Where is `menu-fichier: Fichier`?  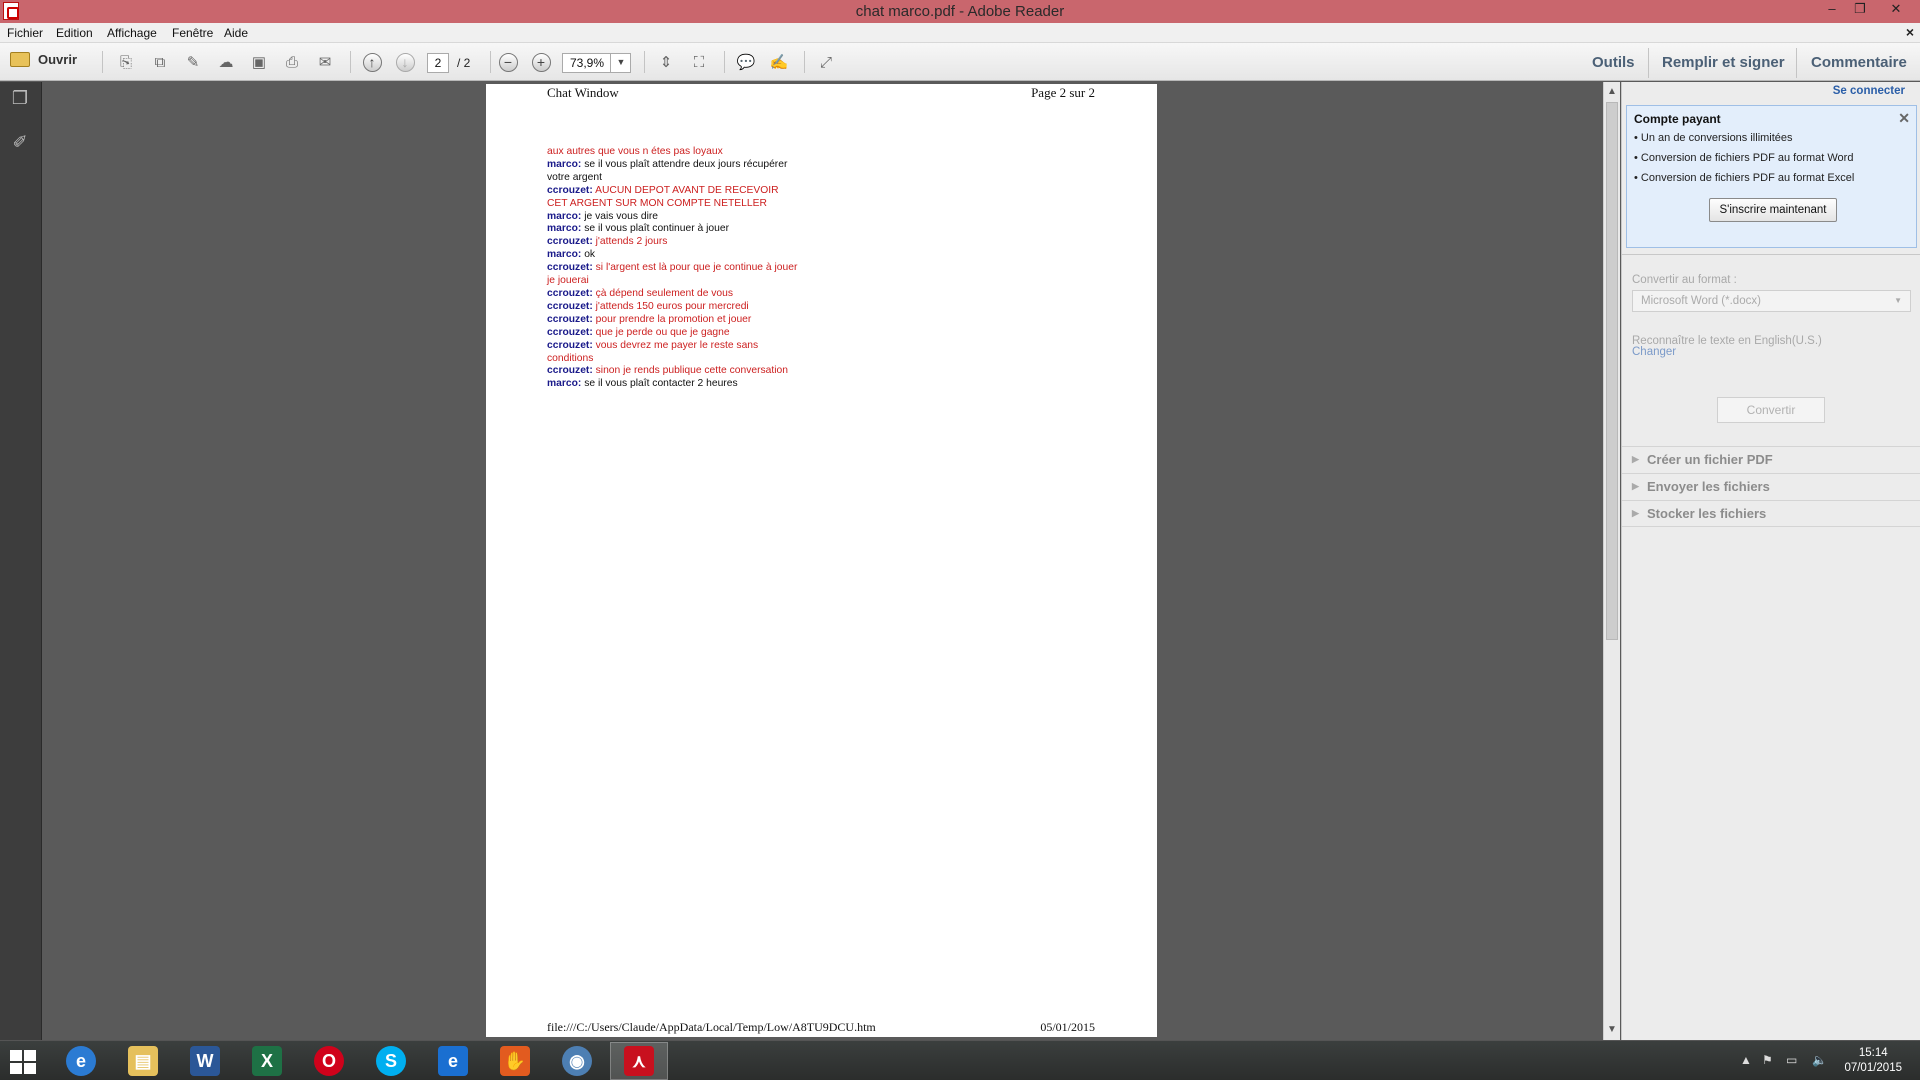 menu-fichier: Fichier is located at coordinates (25, 33).